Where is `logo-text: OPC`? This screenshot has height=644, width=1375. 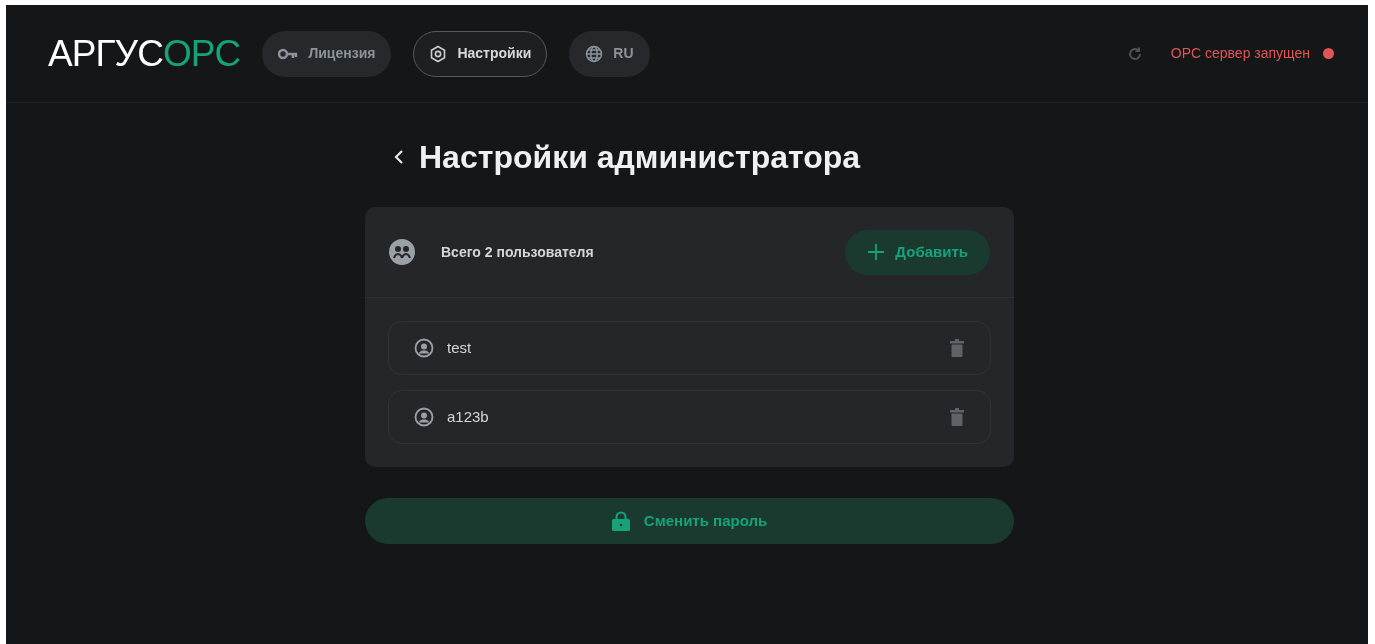
logo-text: OPC is located at coordinates (202, 53).